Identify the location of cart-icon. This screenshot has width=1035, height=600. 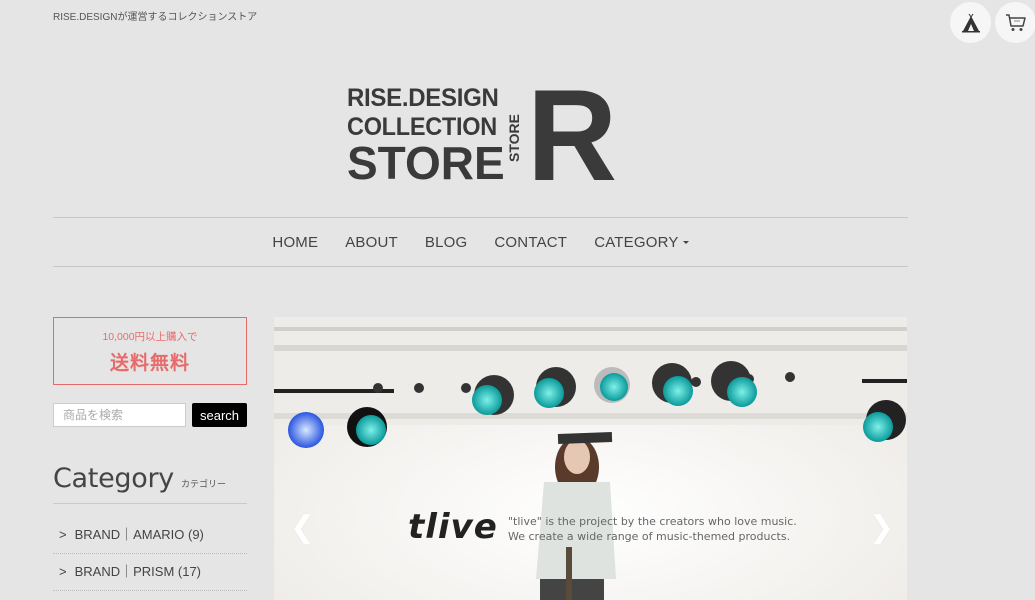
(1015, 22).